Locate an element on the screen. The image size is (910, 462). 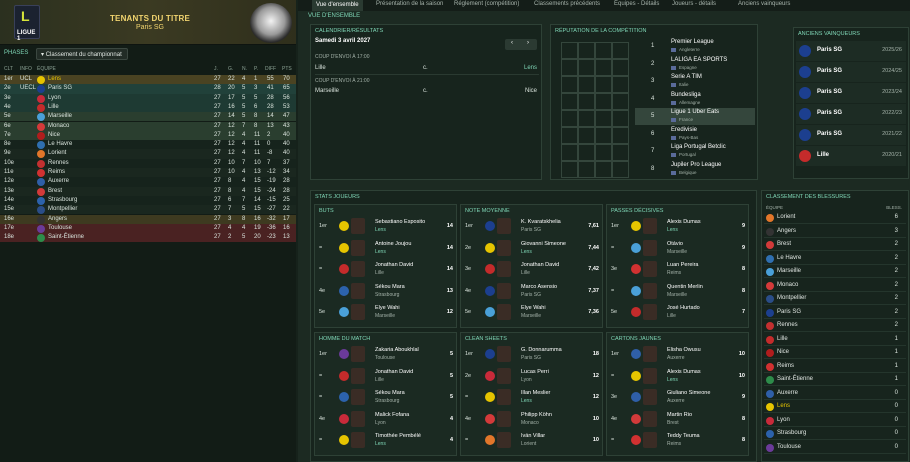
injury-team: Auxerre is located at coordinates (787, 393).